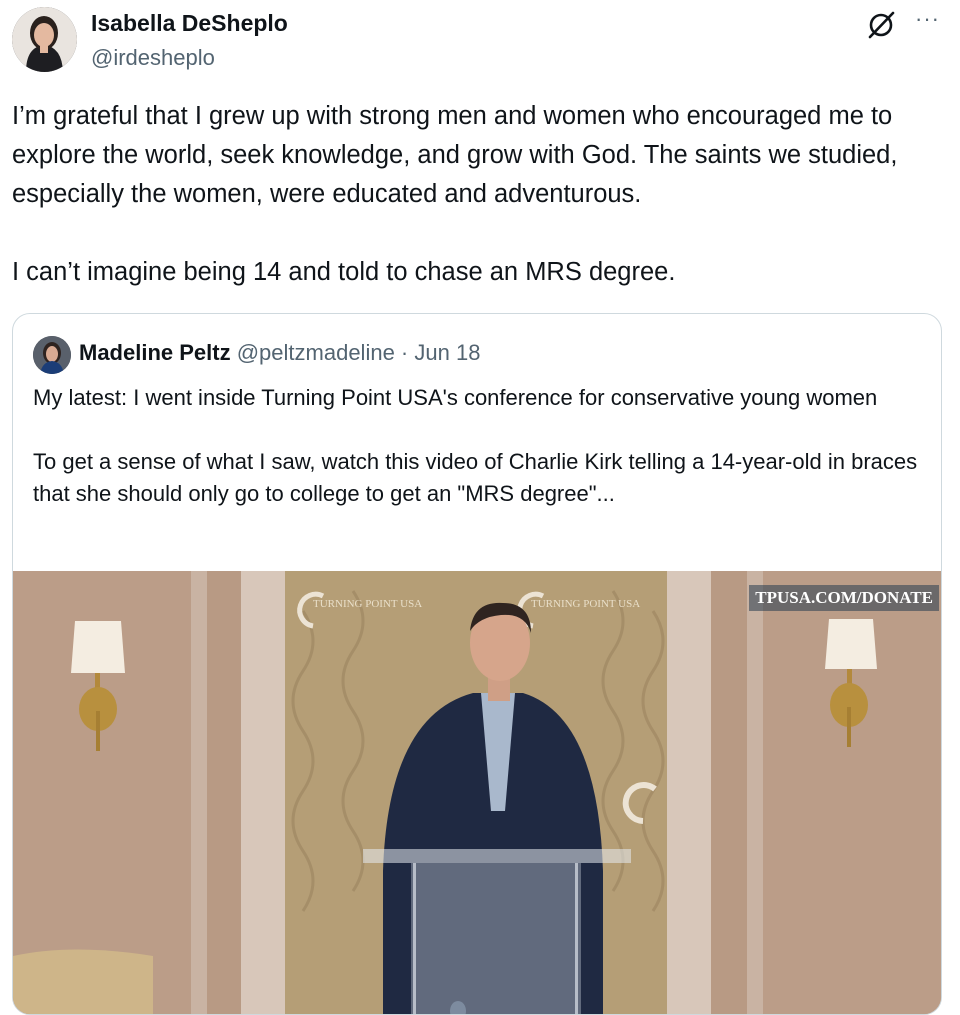 The image size is (960, 1015). I want to click on video-watermark: TPUSA.COM/DONATE, so click(844, 598).